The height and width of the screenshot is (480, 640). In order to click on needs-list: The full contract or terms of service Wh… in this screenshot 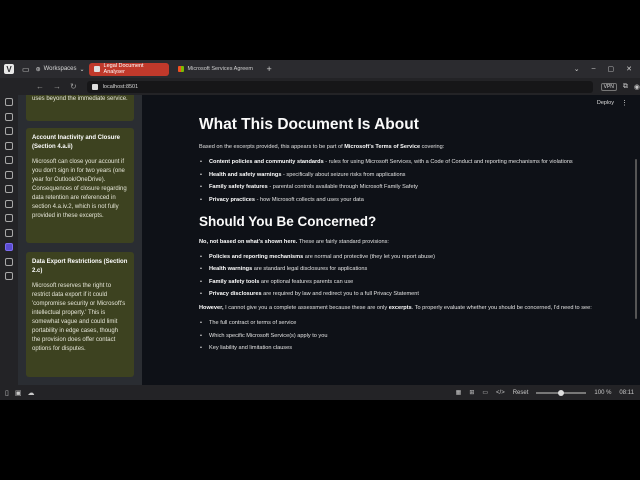, I will do `click(399, 335)`.